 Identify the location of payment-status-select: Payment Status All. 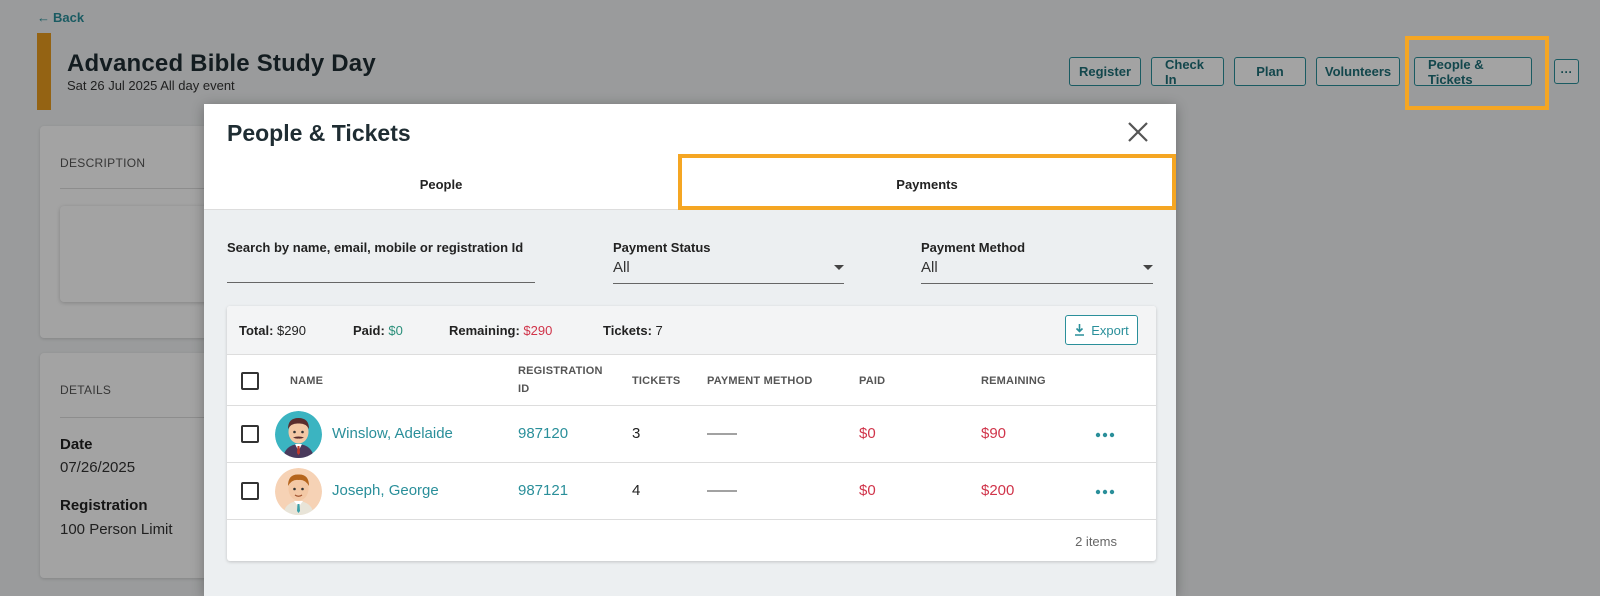
(728, 262).